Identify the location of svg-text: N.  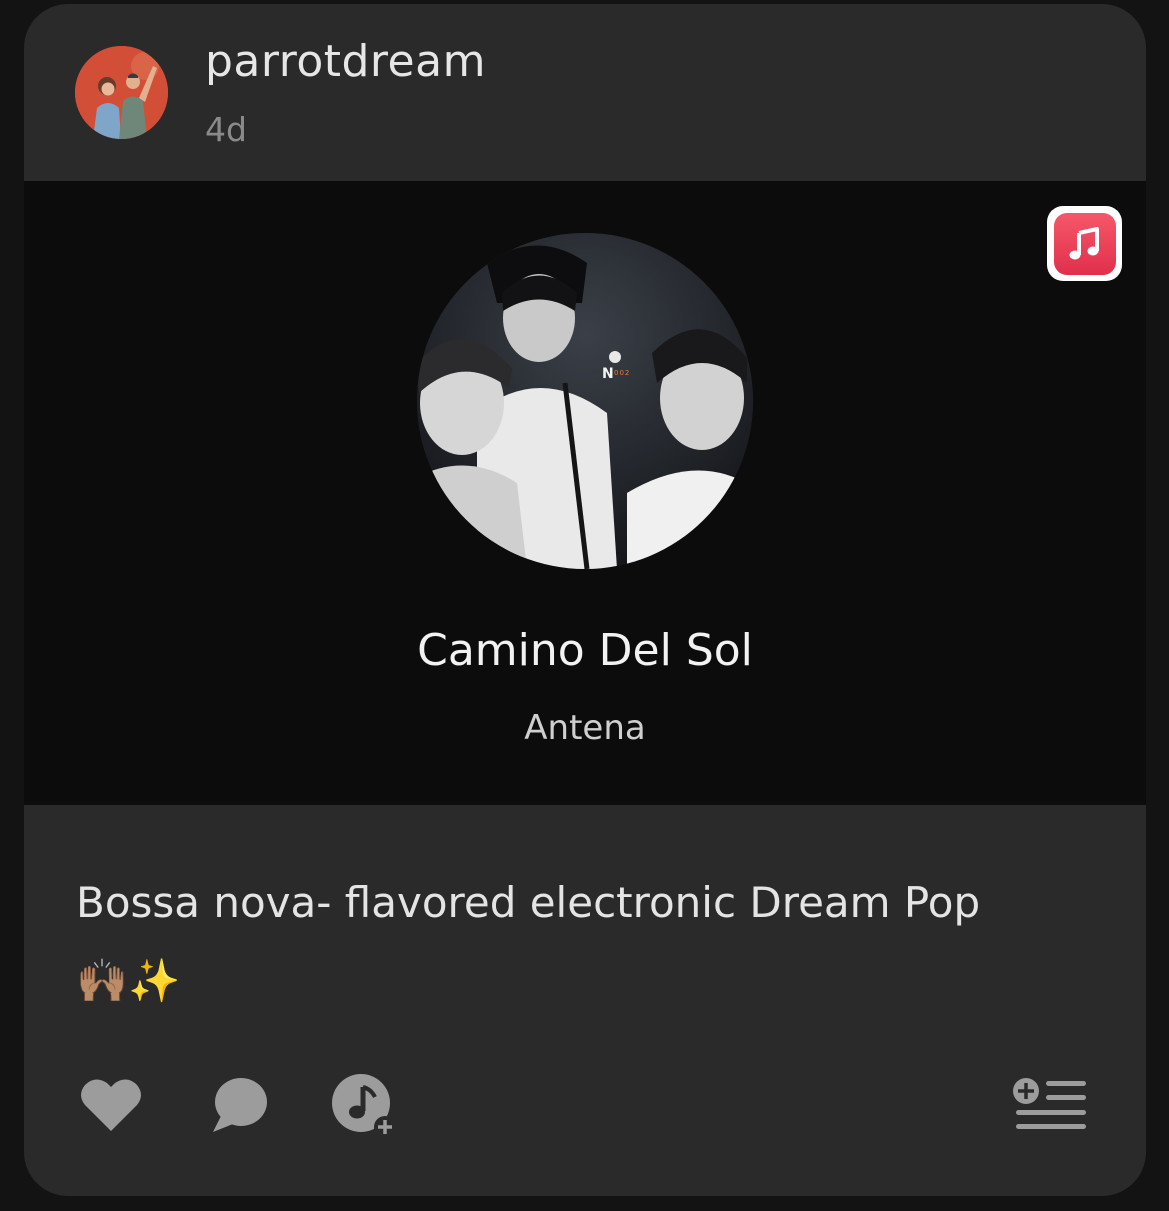
(608, 374).